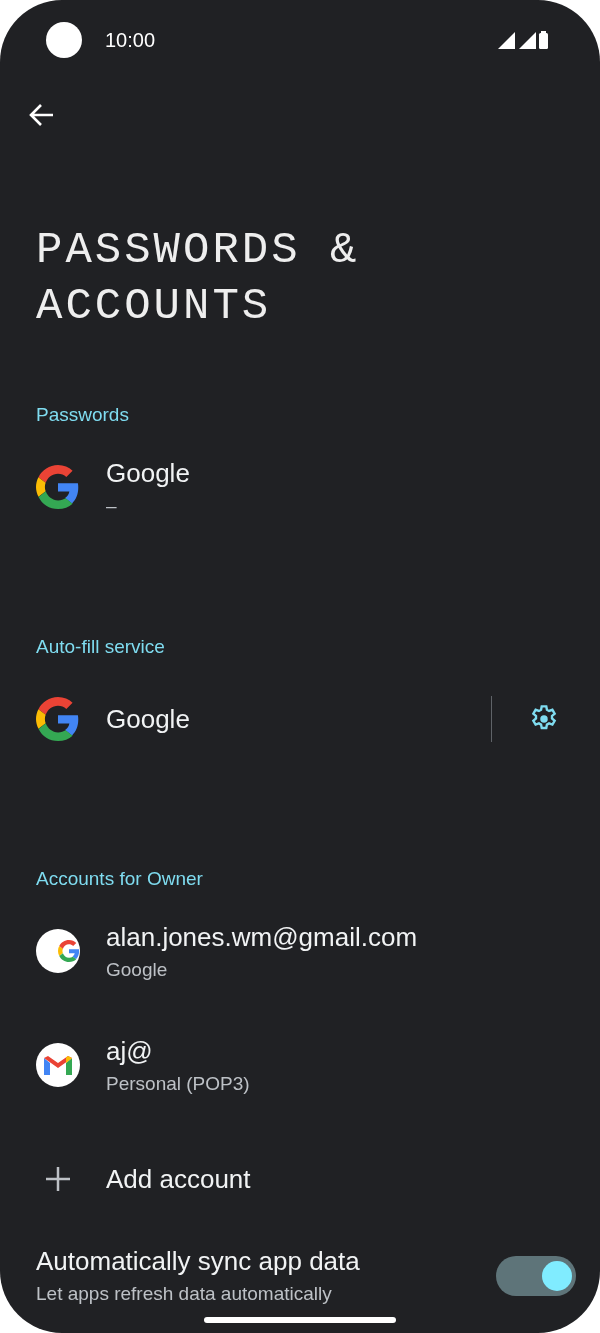 The width and height of the screenshot is (600, 1333). What do you see at coordinates (58, 1179) in the screenshot?
I see `plus-icon` at bounding box center [58, 1179].